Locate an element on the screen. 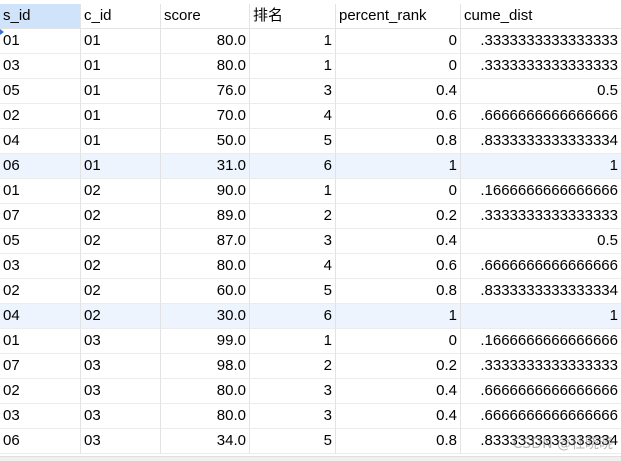  table-row: 05 01 76.0 3 0.4 0.5 is located at coordinates (310, 91).